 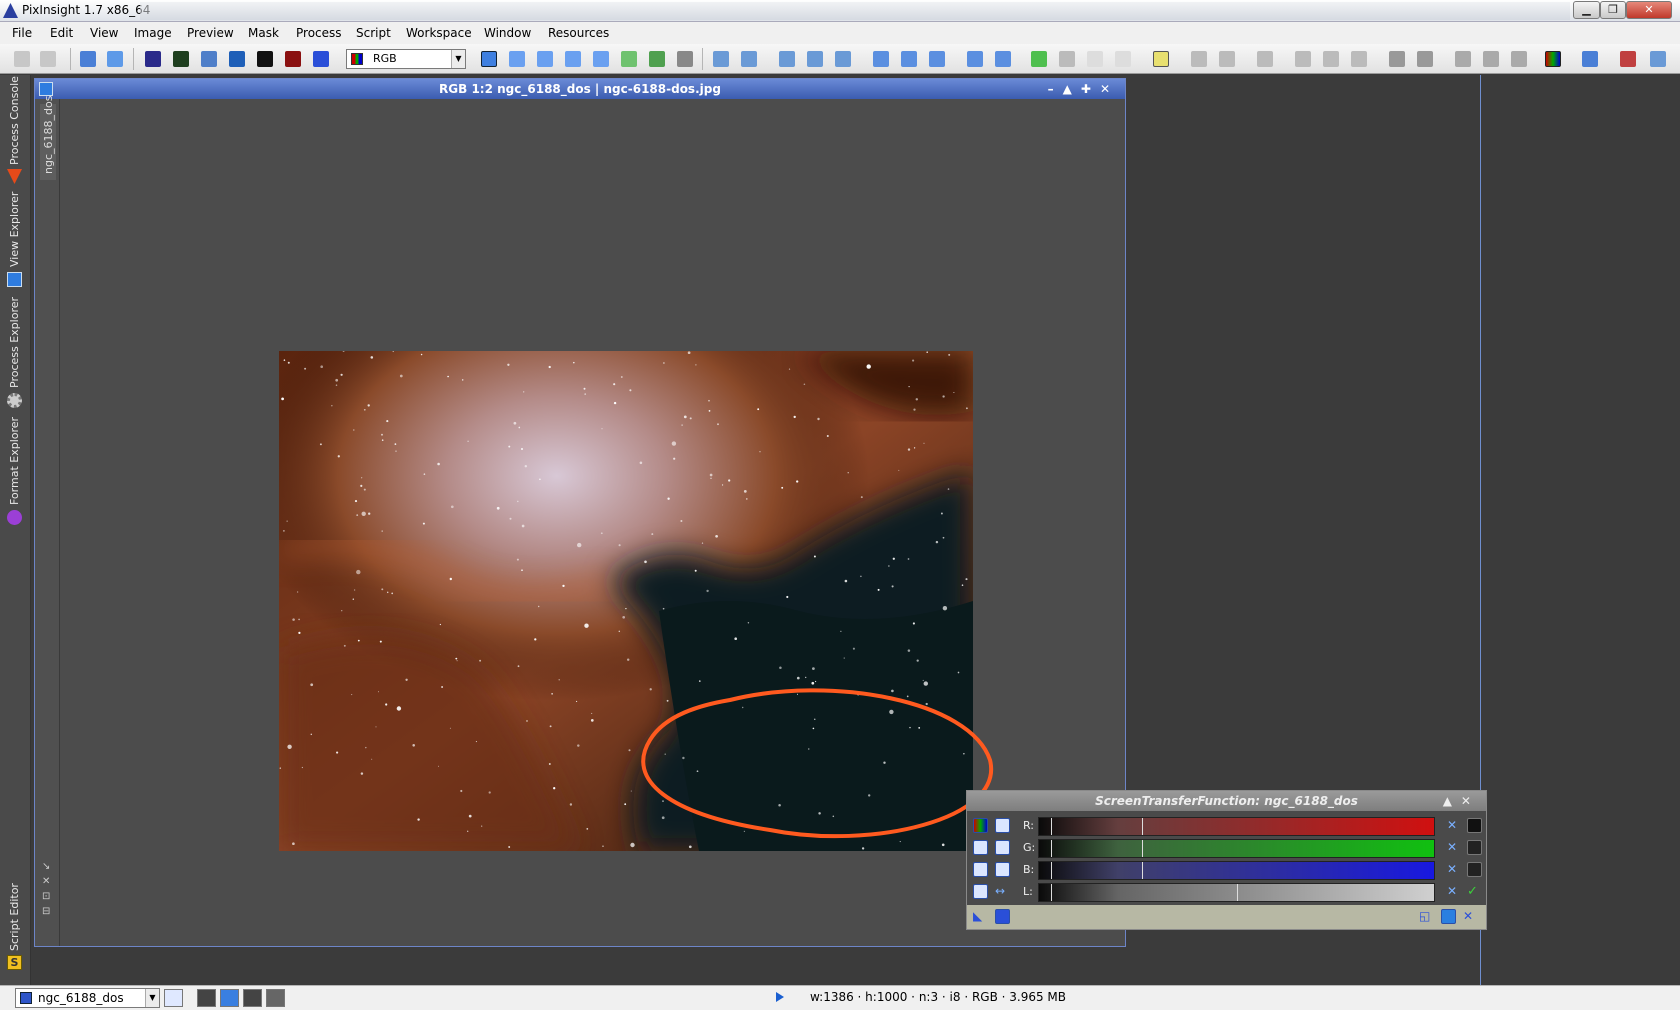 I want to click on reset-icon: ✕, so click(x=1470, y=916).